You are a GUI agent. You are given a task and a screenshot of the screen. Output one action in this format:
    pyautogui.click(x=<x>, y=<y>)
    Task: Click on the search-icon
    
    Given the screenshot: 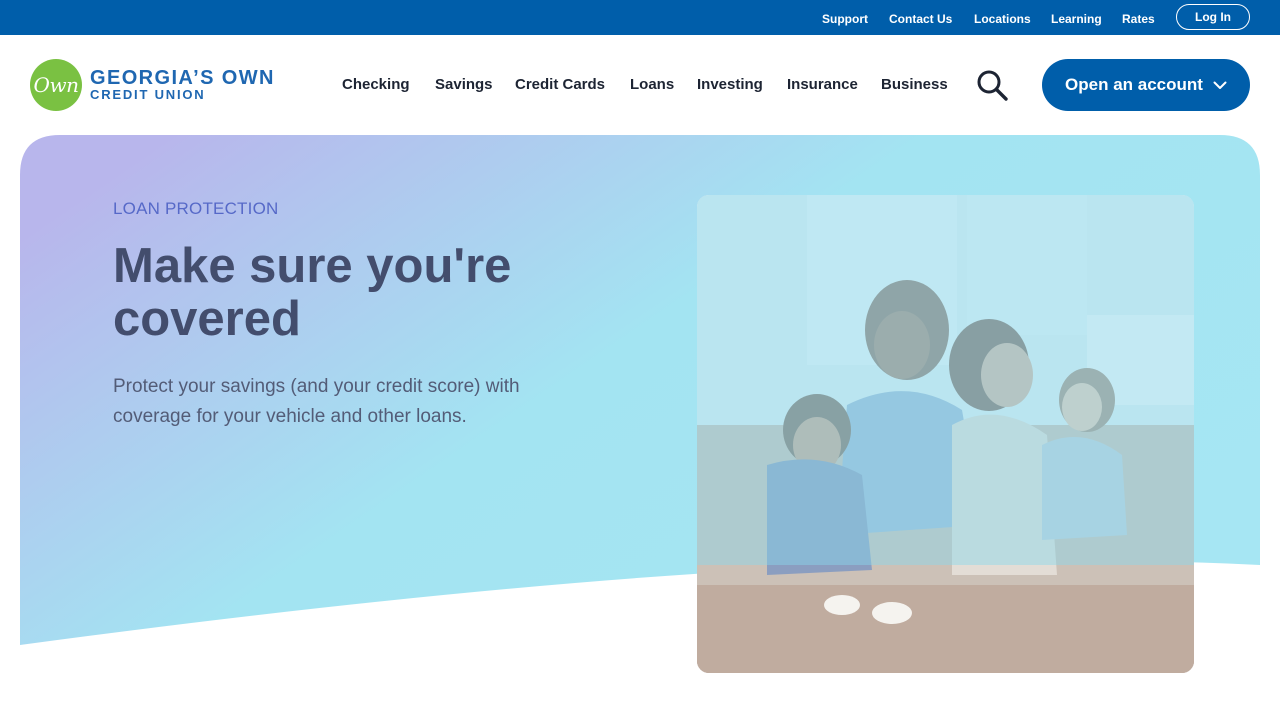 What is the action you would take?
    pyautogui.click(x=992, y=85)
    